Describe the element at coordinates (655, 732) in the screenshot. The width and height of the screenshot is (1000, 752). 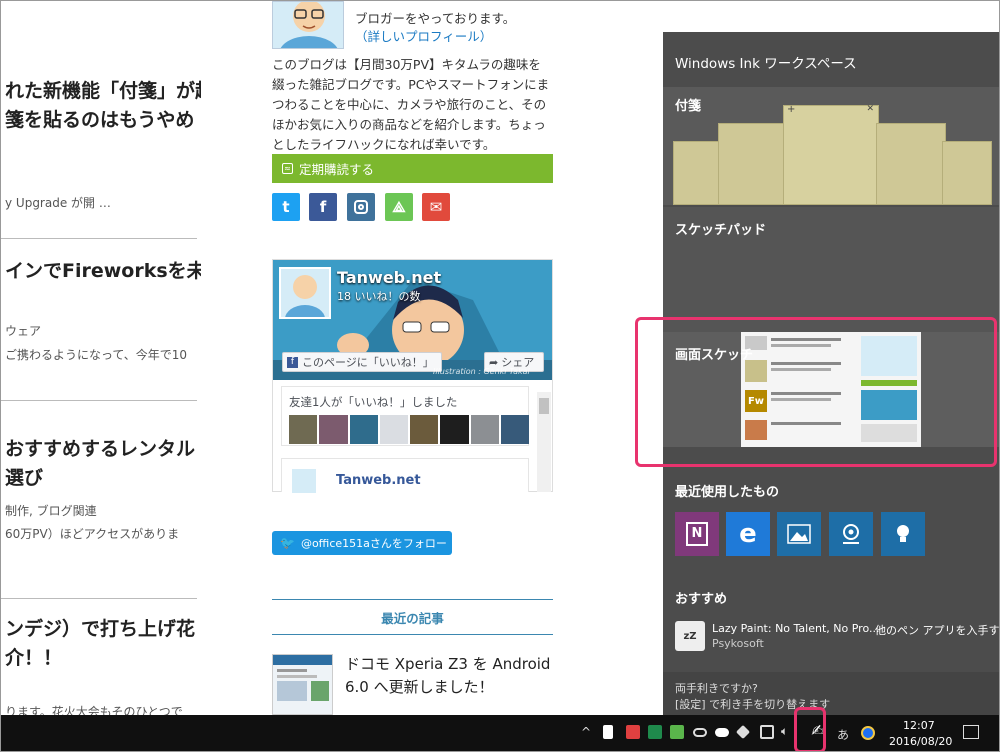
I see `excel-tray-icon` at that location.